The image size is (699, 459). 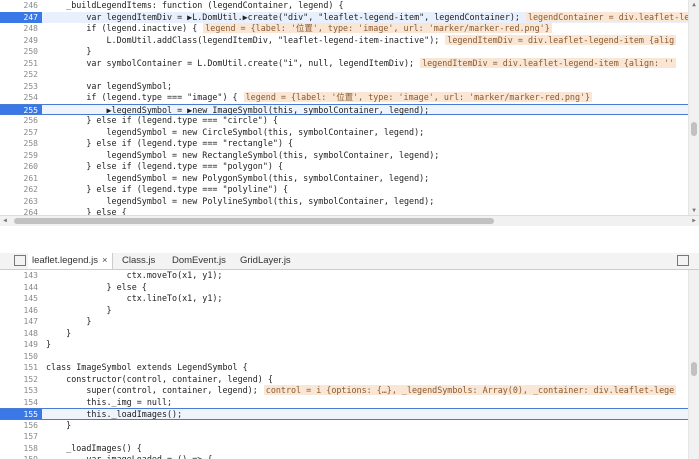 I want to click on code-line: 148 }, so click(x=344, y=334).